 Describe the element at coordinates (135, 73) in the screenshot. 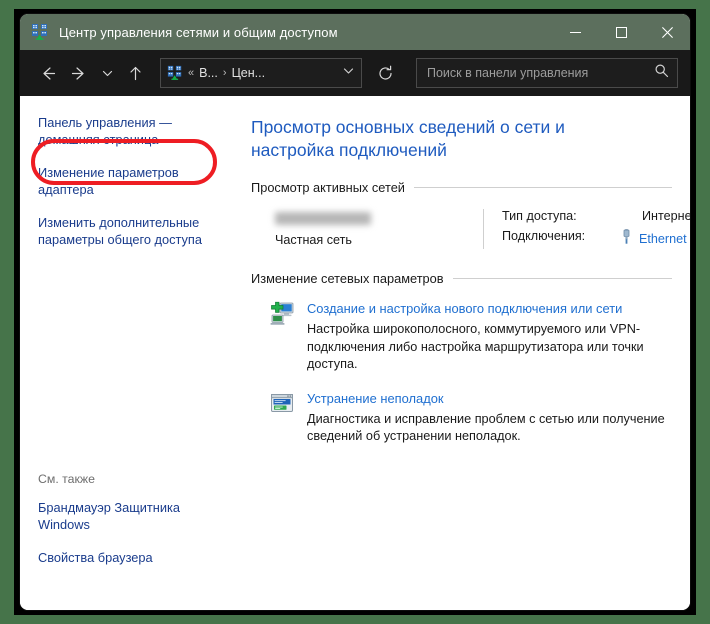

I see `up-button` at that location.